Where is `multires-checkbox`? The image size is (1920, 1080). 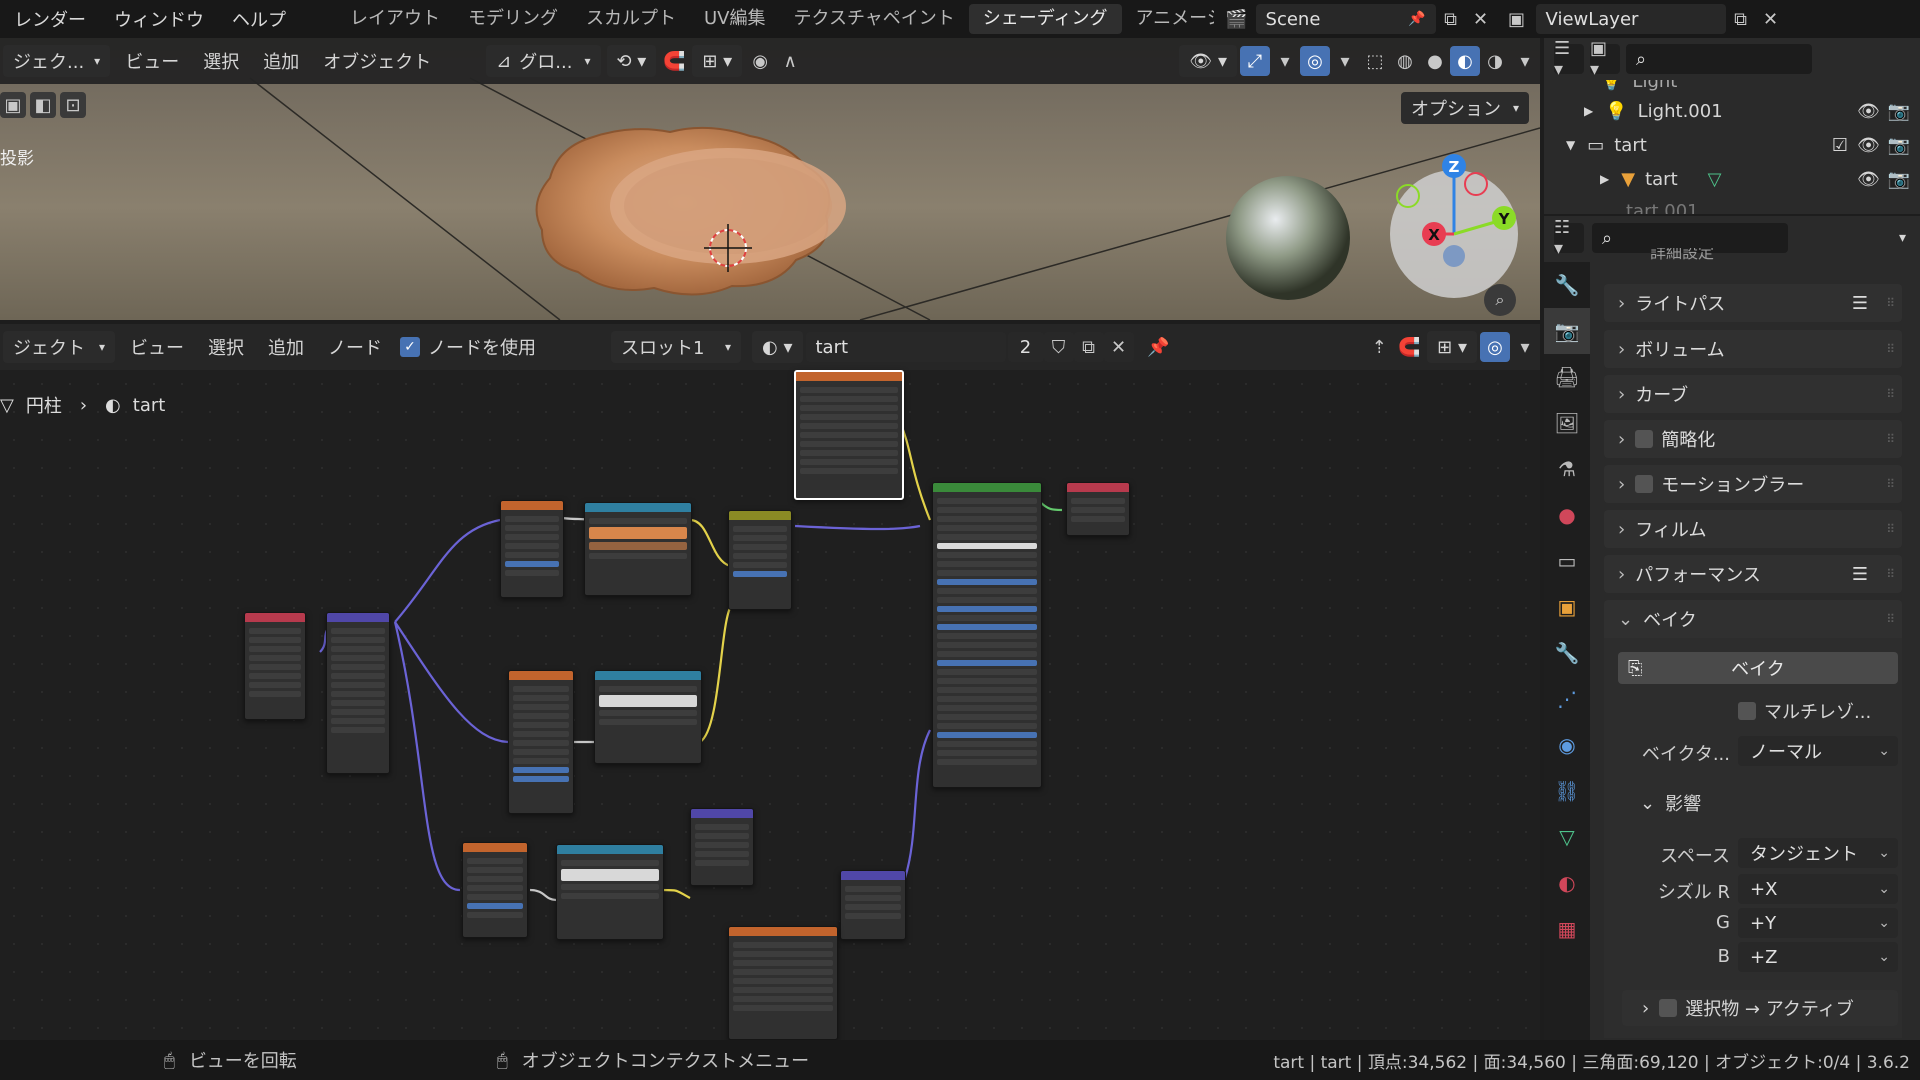 multires-checkbox is located at coordinates (1747, 711).